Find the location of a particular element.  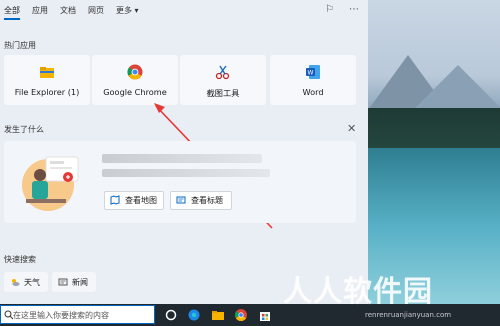

view-map-label: 查看地图 is located at coordinates (141, 200).